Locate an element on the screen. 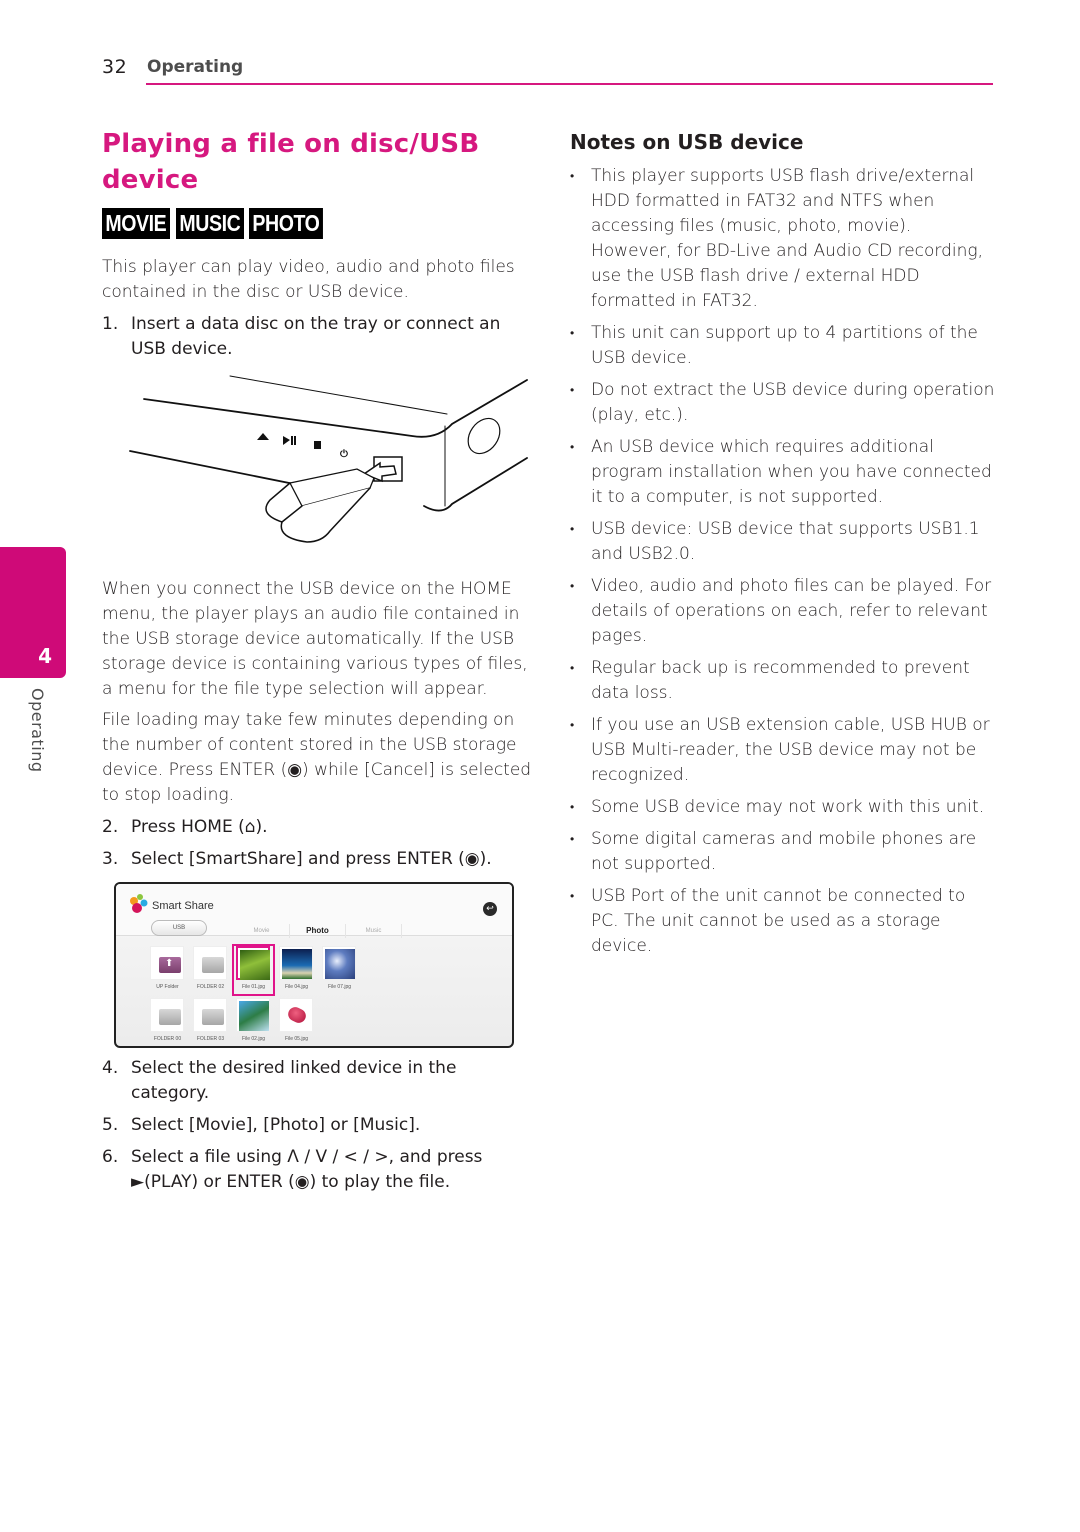 Image resolution: width=1080 pixels, height=1532 pixels. tab-photo: Photo is located at coordinates (318, 931).